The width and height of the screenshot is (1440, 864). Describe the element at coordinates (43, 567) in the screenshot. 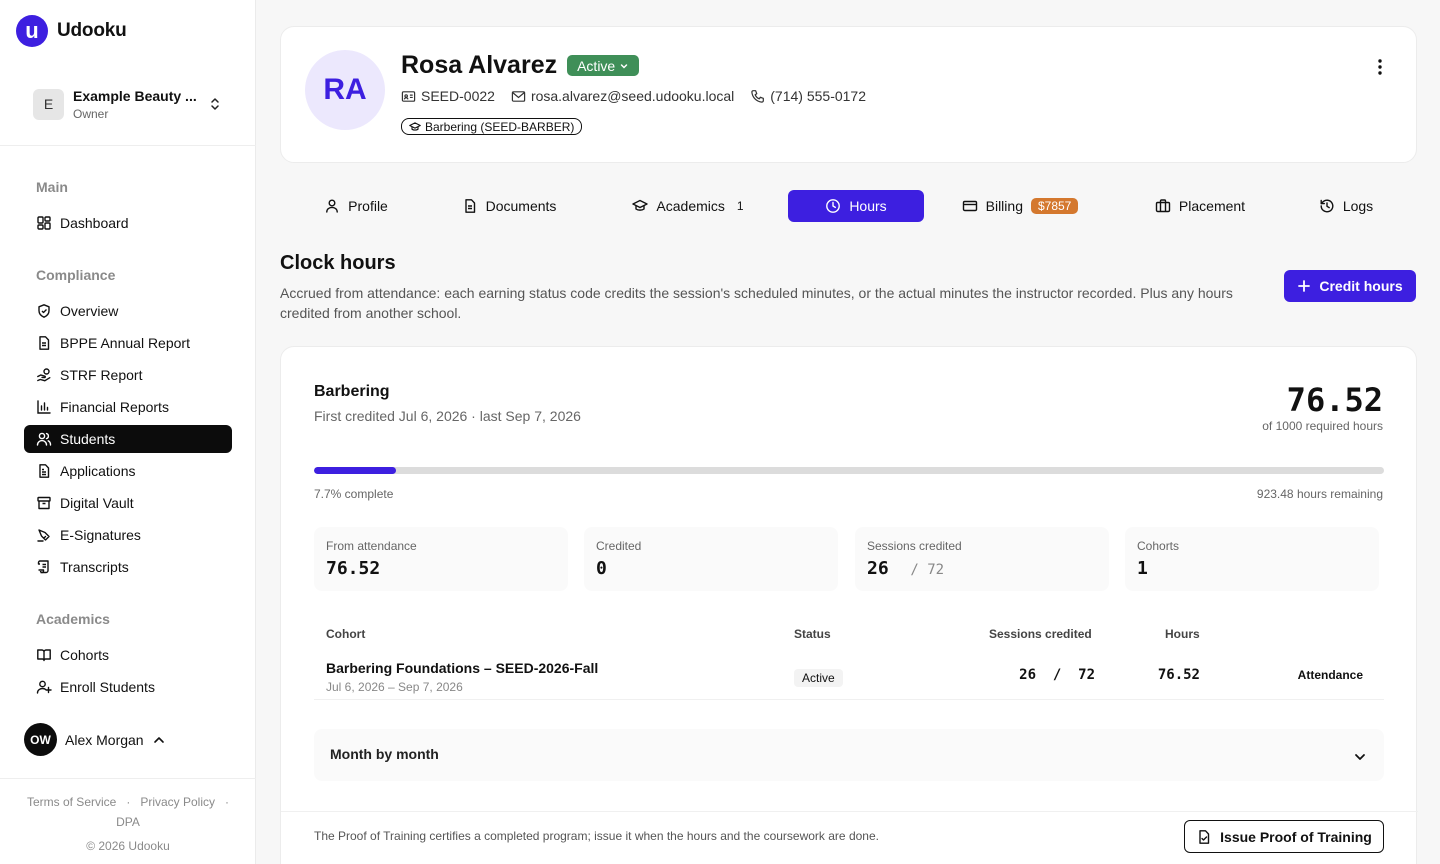

I see `scroll-icon` at that location.